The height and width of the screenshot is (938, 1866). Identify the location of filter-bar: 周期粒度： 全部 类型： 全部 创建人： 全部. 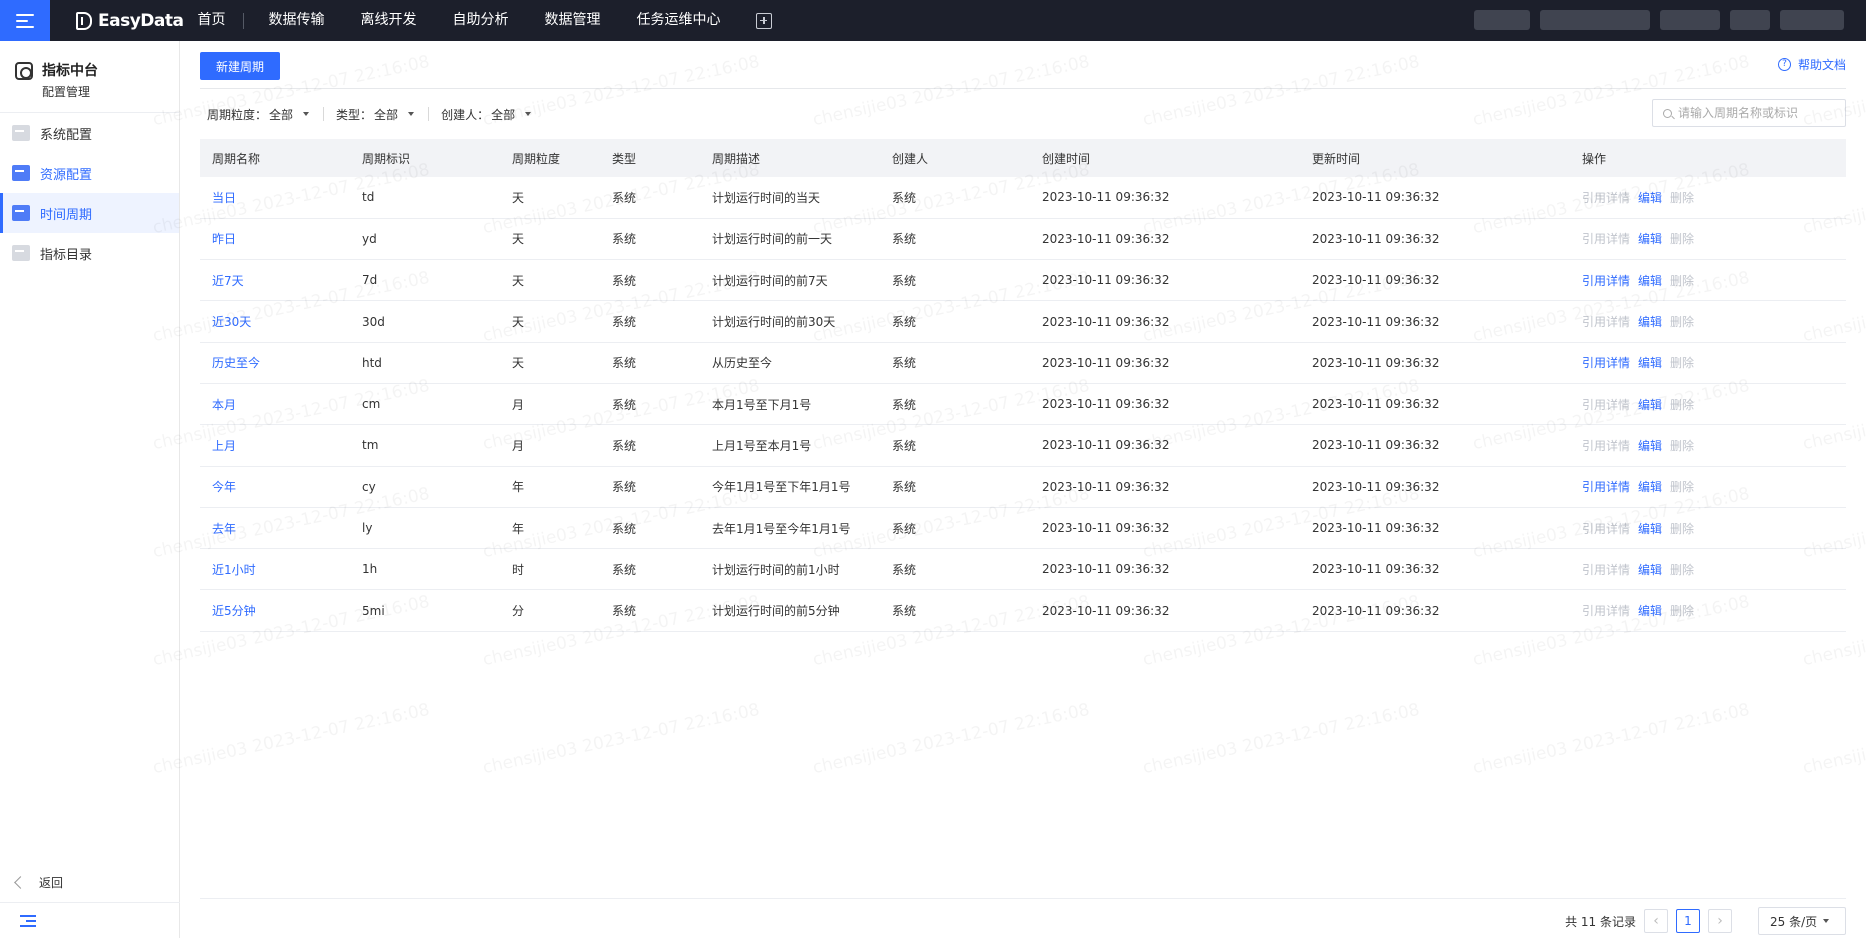
(376, 114).